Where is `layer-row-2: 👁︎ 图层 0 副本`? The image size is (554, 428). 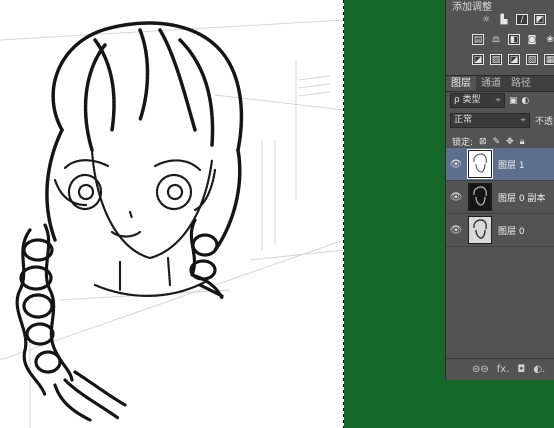 layer-row-2: 👁︎ 图层 0 副本 is located at coordinates (500, 197).